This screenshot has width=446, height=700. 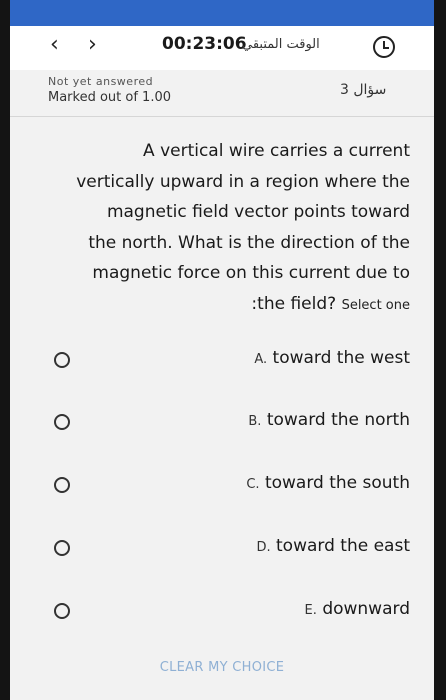 I want to click on select-one-hint: Select one, so click(x=375, y=305).